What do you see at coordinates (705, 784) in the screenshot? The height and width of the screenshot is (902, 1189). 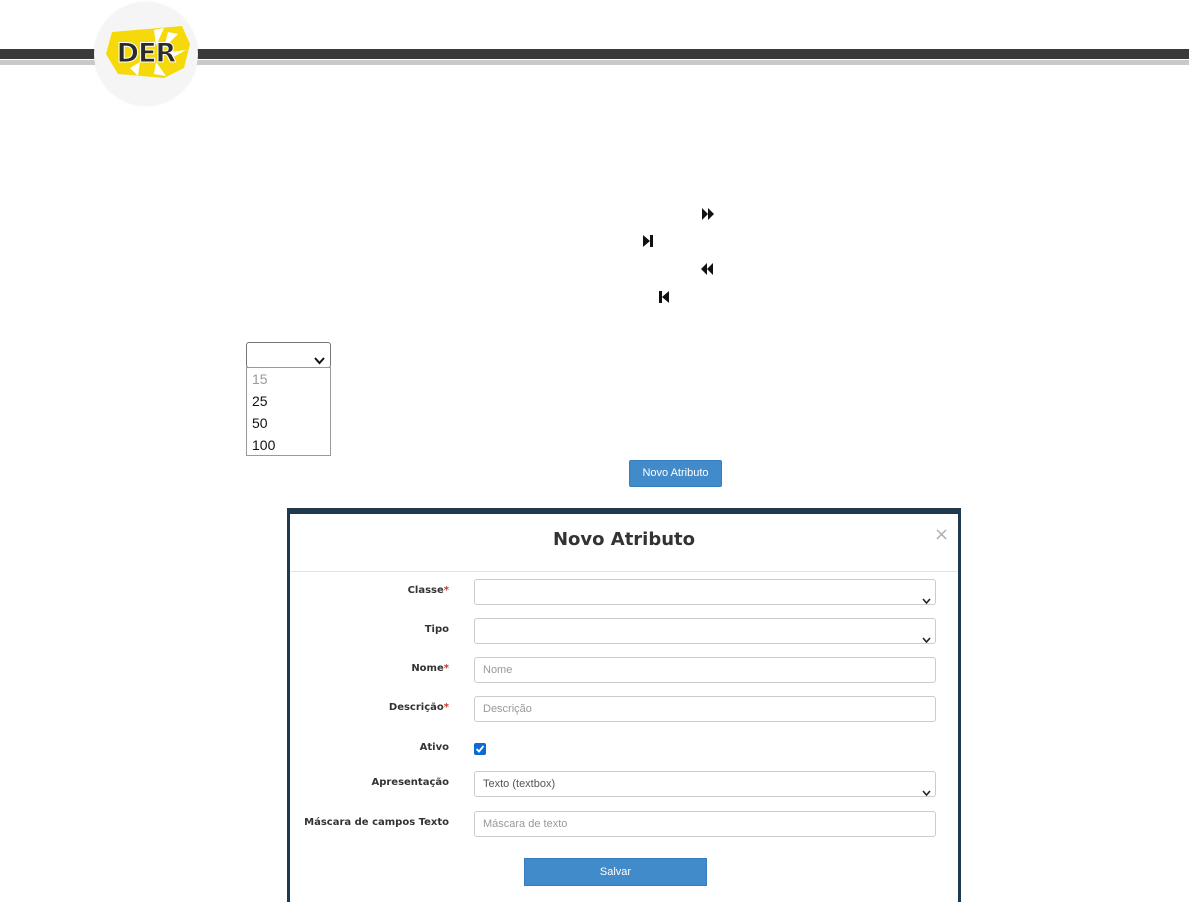 I see `apresentacao-select: Texto (textbox)` at bounding box center [705, 784].